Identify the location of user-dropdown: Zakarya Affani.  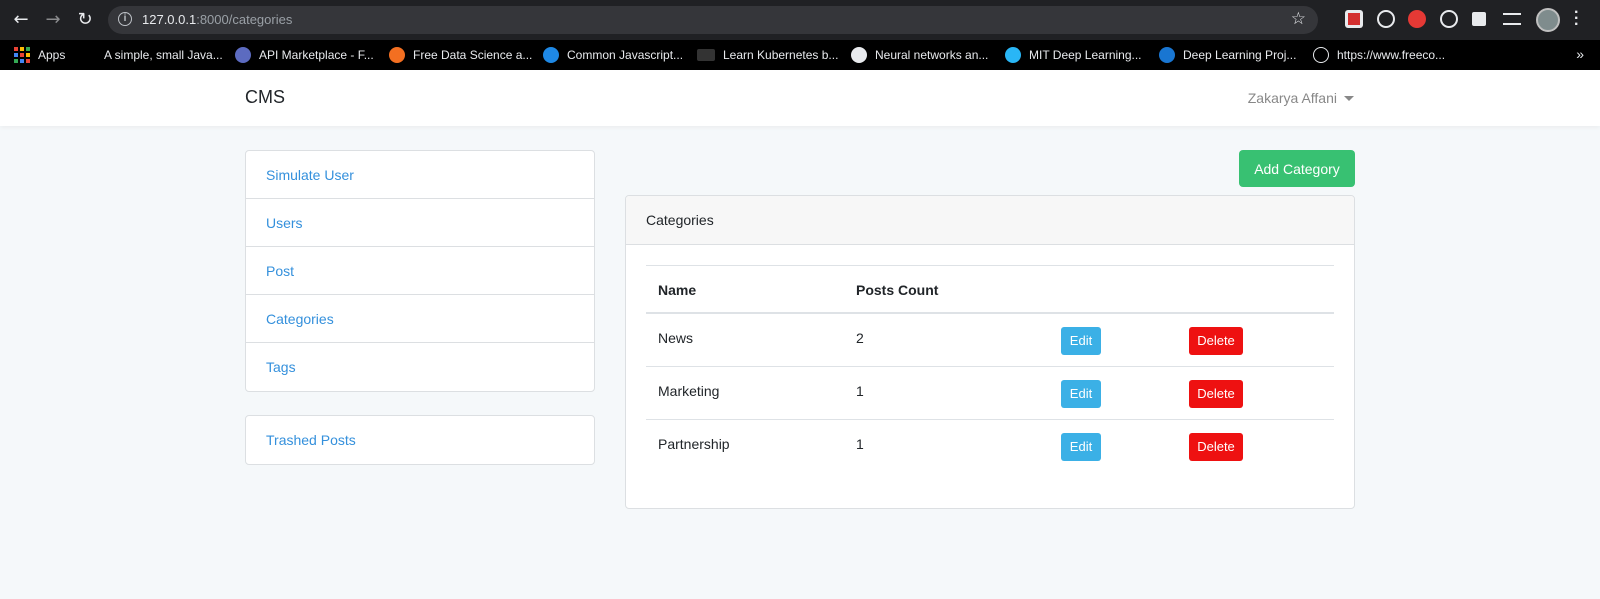
(1301, 98).